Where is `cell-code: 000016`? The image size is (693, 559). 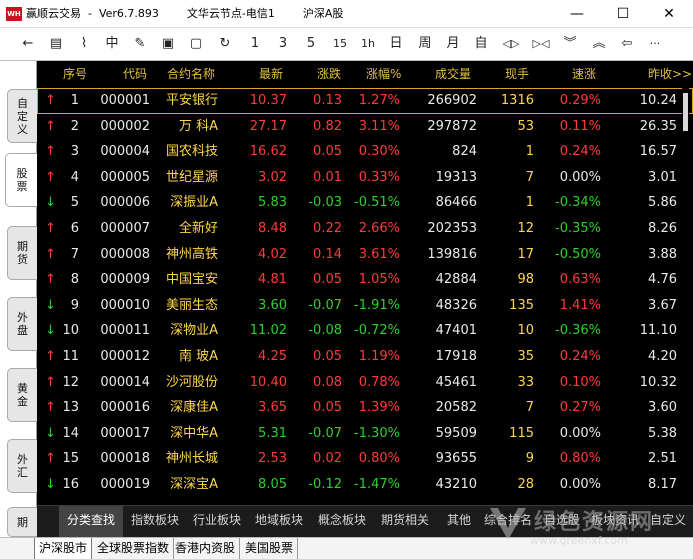 cell-code: 000016 is located at coordinates (125, 408).